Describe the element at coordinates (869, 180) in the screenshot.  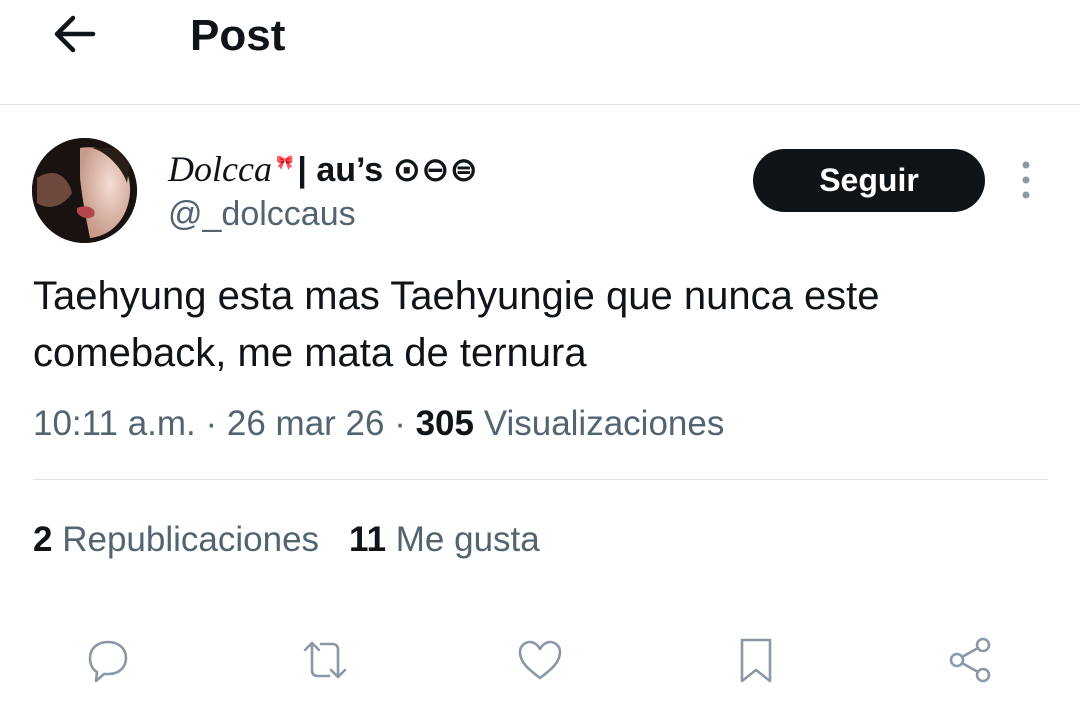
I see `follow-button: Seguir` at that location.